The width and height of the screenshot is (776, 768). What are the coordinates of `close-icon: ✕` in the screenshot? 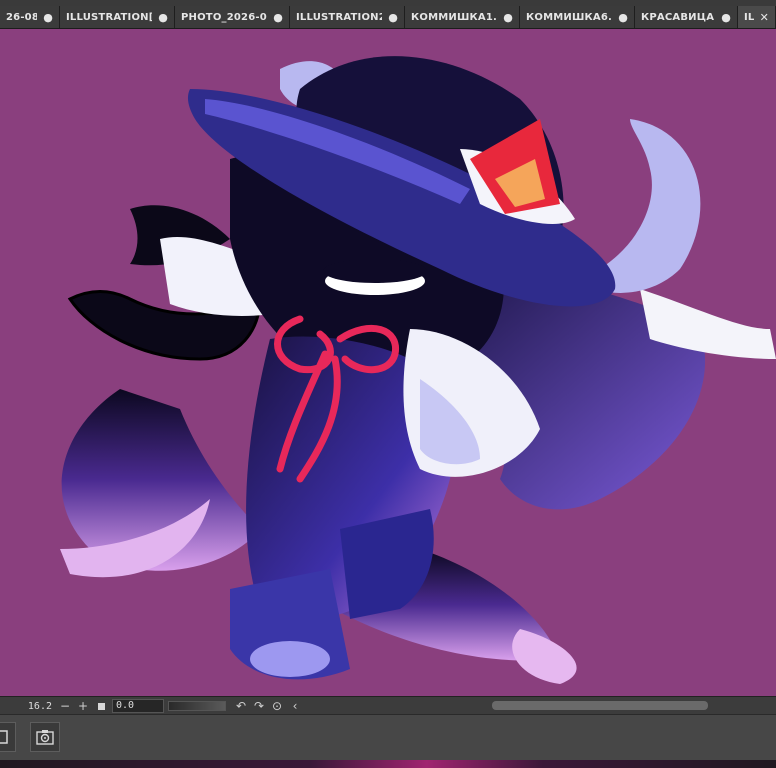 It's located at (764, 17).